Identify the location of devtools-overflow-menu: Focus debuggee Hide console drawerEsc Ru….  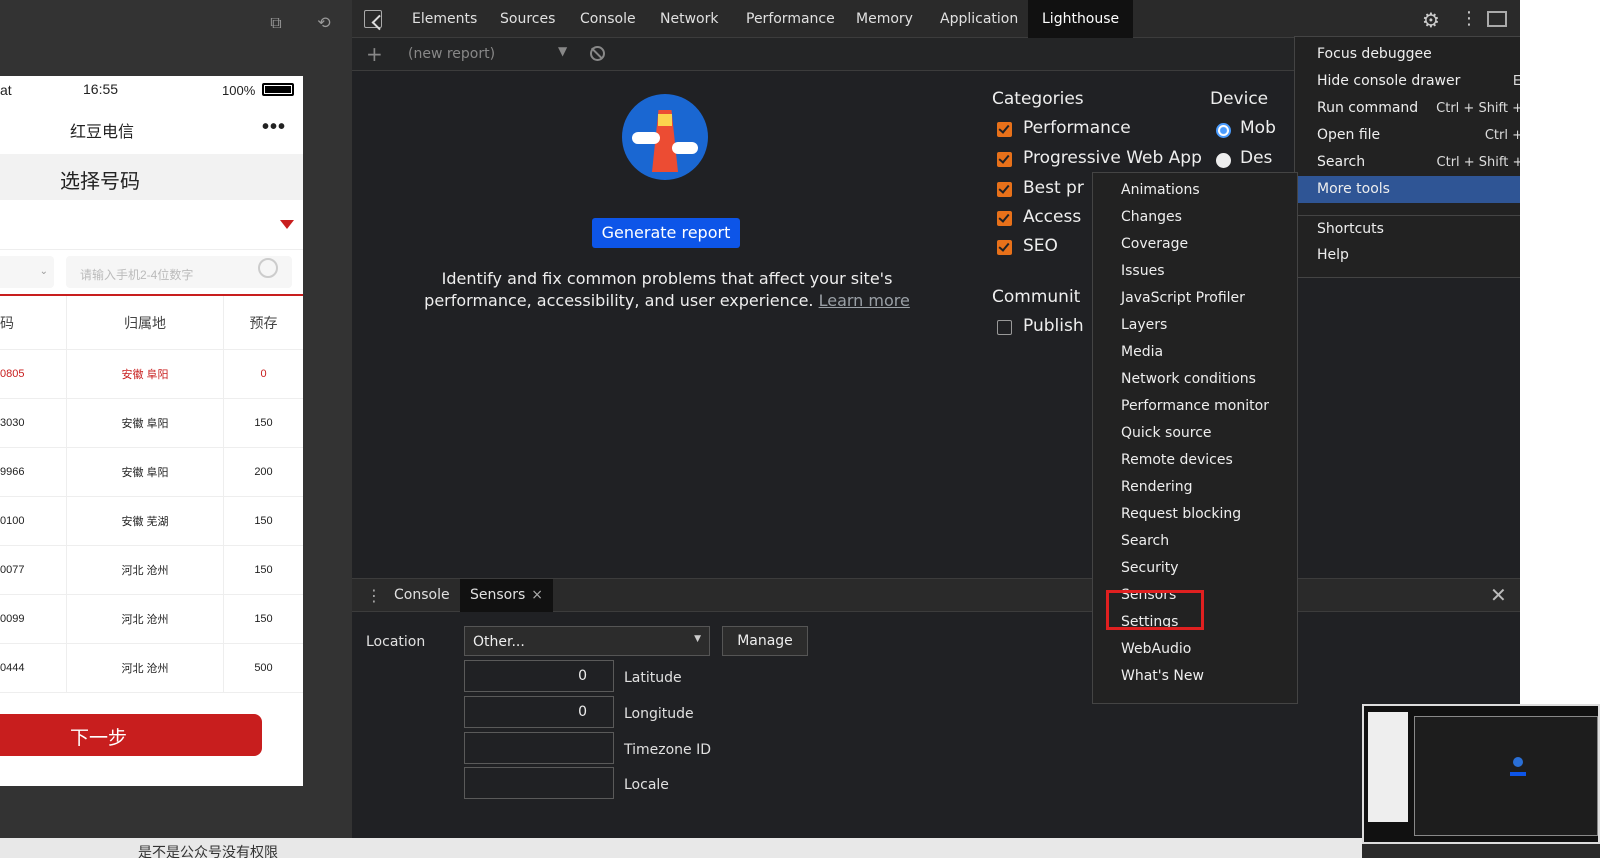
(1419, 157).